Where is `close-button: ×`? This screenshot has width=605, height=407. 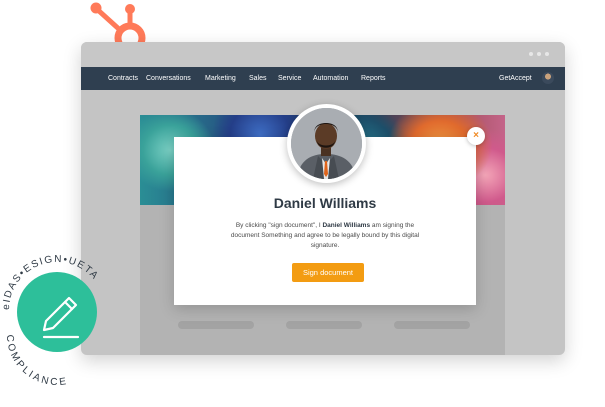
close-button: × is located at coordinates (476, 136).